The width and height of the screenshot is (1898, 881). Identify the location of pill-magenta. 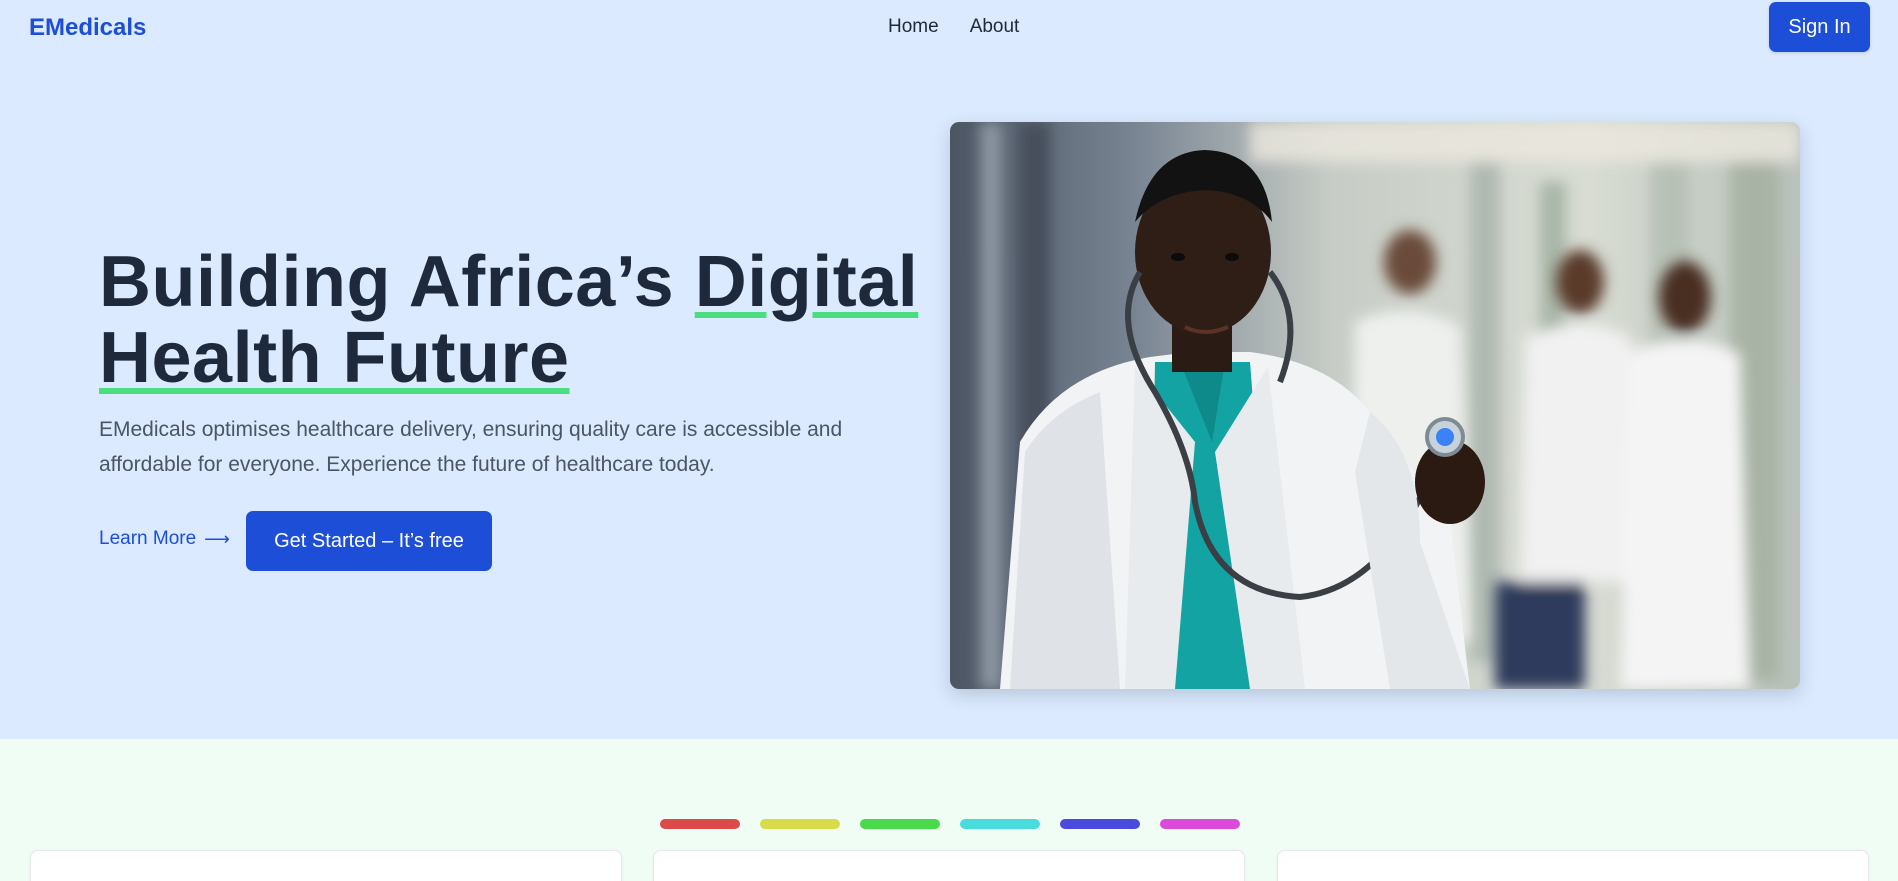
(1200, 824).